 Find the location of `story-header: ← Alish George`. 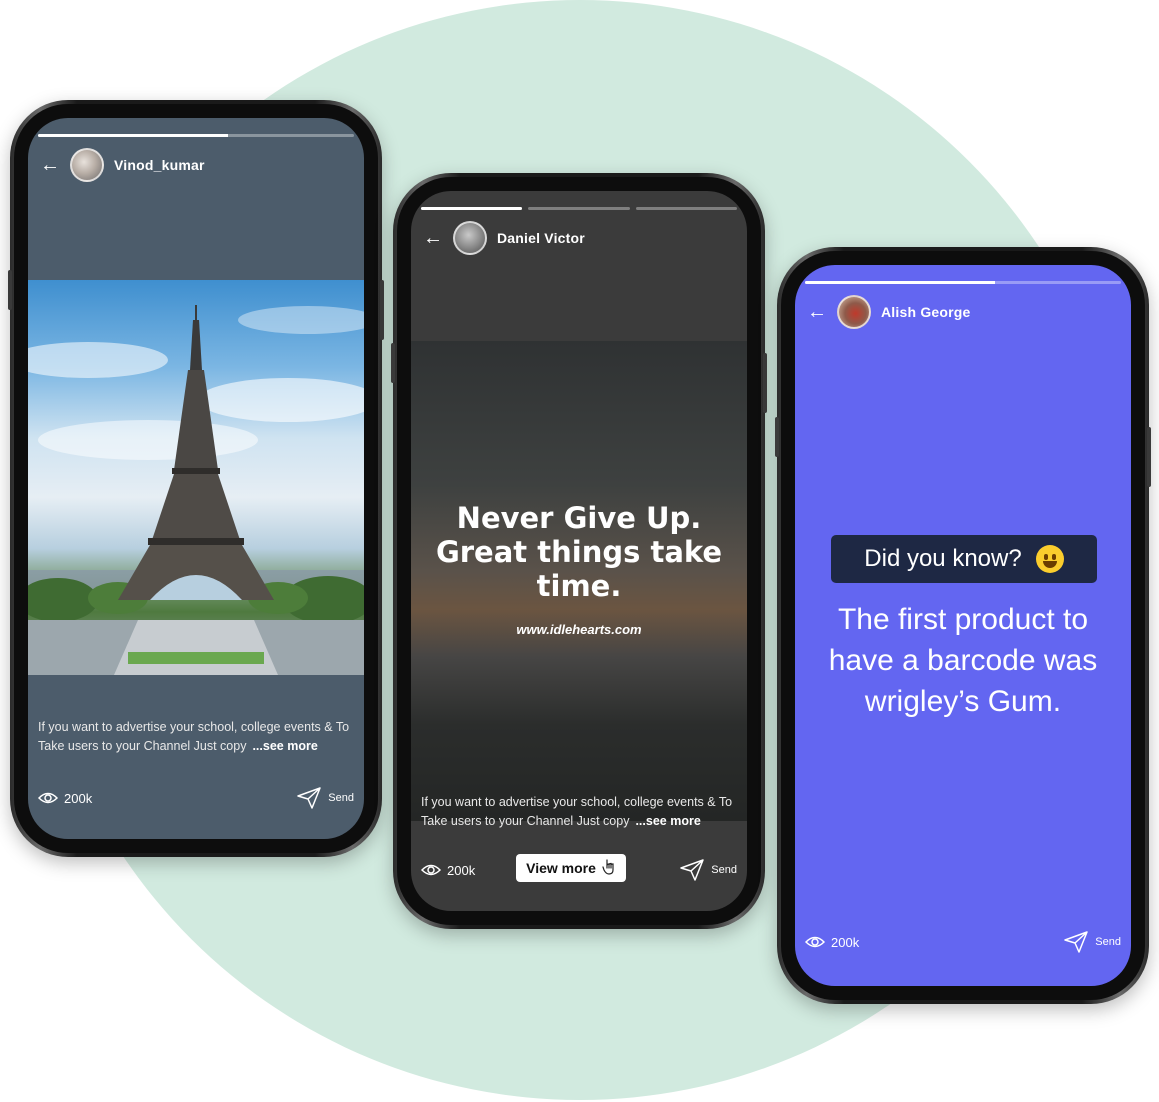

story-header: ← Alish George is located at coordinates (889, 312).